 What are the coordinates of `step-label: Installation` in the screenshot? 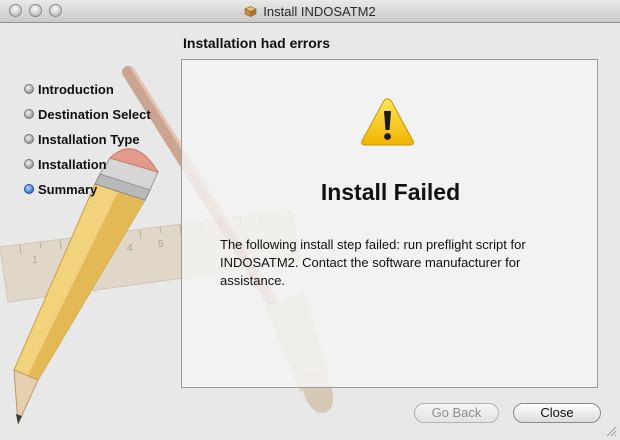 It's located at (72, 164).